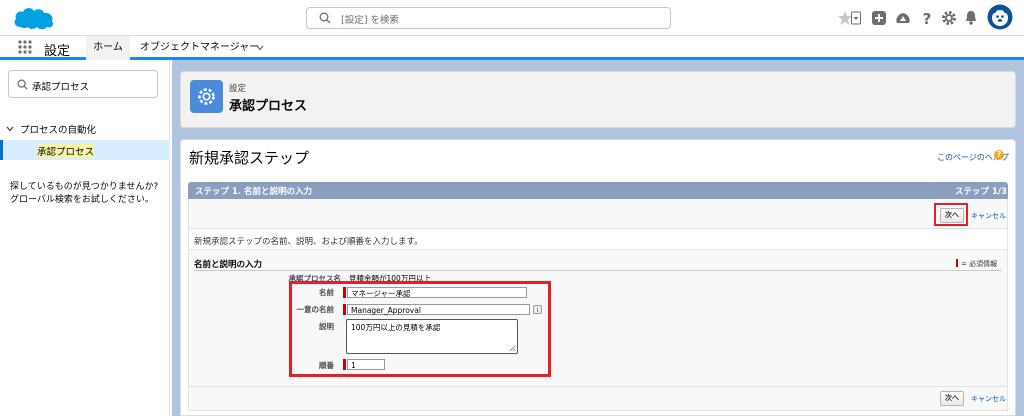 Image resolution: width=1024 pixels, height=416 pixels. I want to click on app-launcher-icon, so click(25, 47).